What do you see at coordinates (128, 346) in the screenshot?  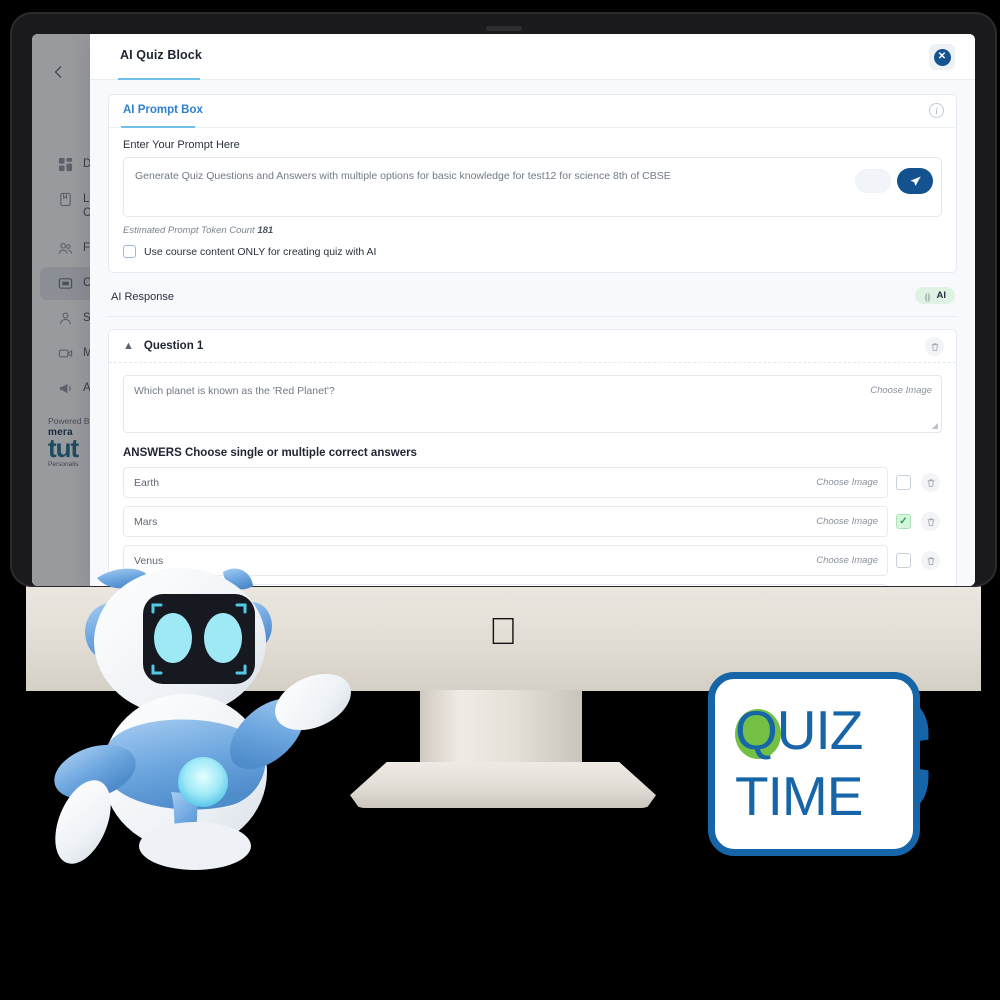 I see `chevron-up-icon: ▲` at bounding box center [128, 346].